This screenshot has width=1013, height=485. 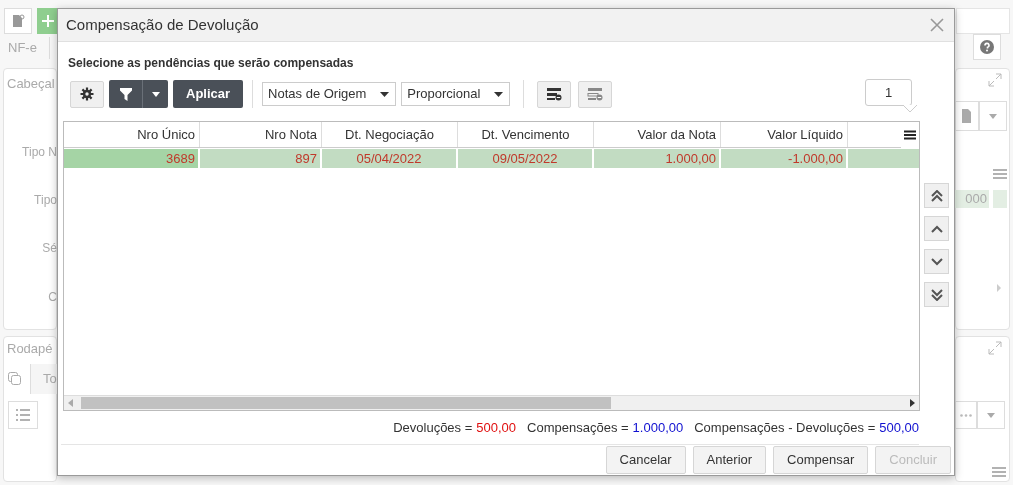 I want to click on more-icon, so click(x=966, y=415).